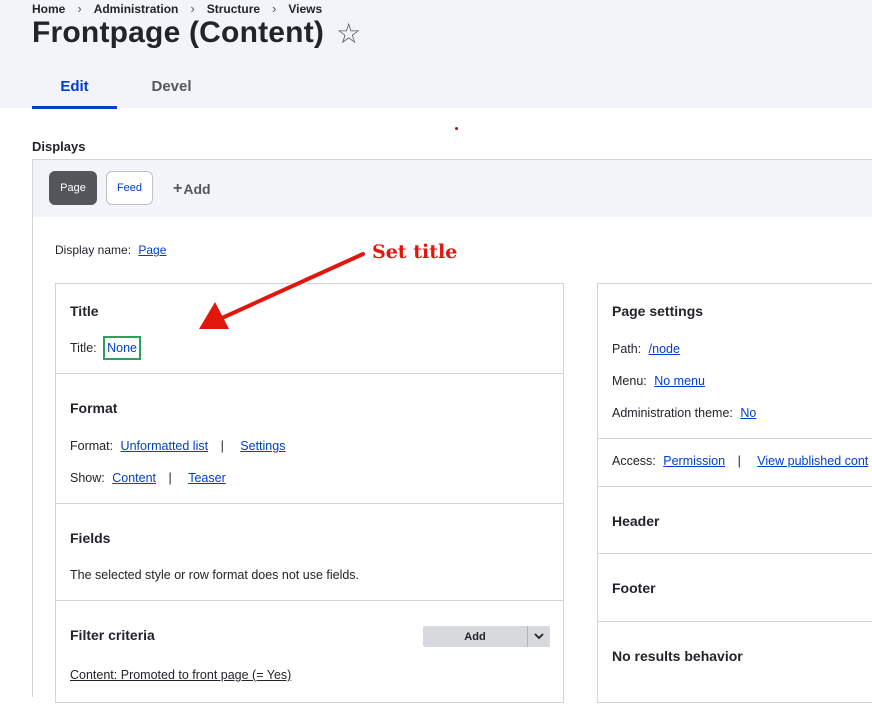 The image size is (872, 711). I want to click on footer-heading: Footer, so click(634, 588).